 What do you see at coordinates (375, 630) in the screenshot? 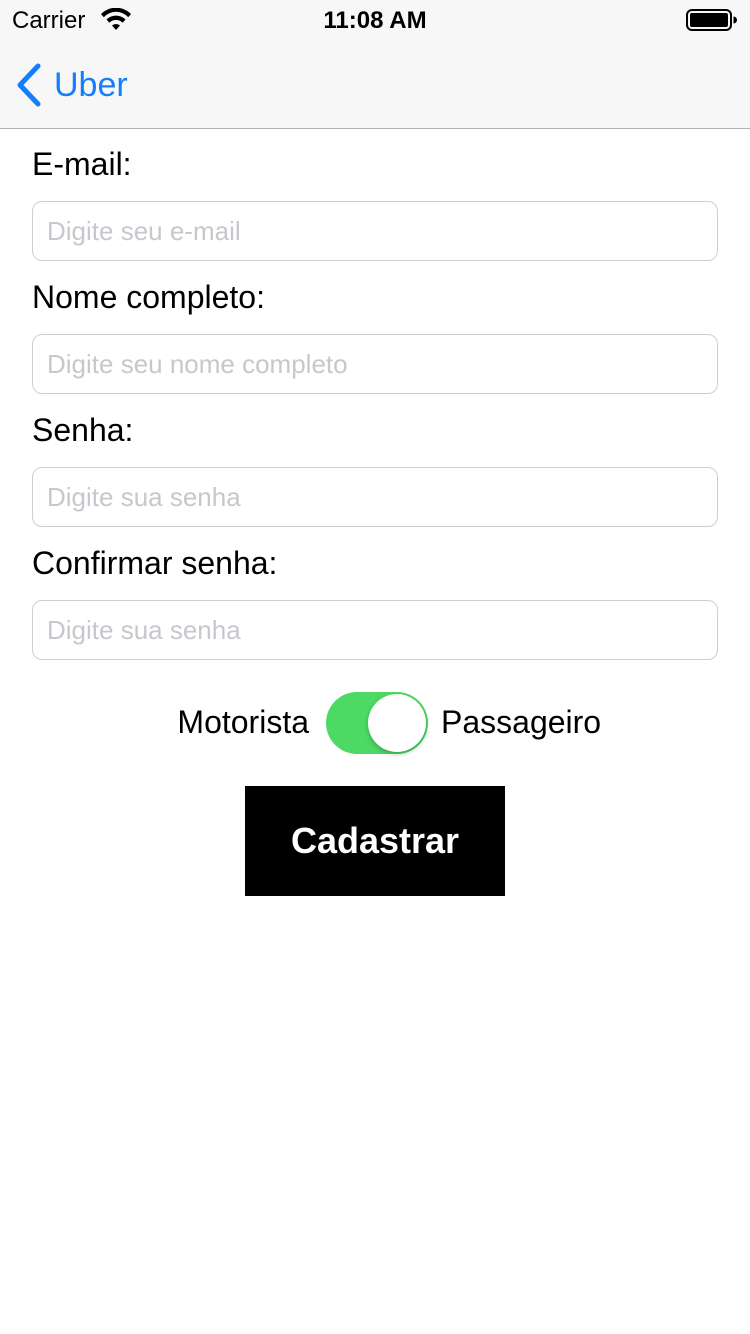
I see `confirm-password-field` at bounding box center [375, 630].